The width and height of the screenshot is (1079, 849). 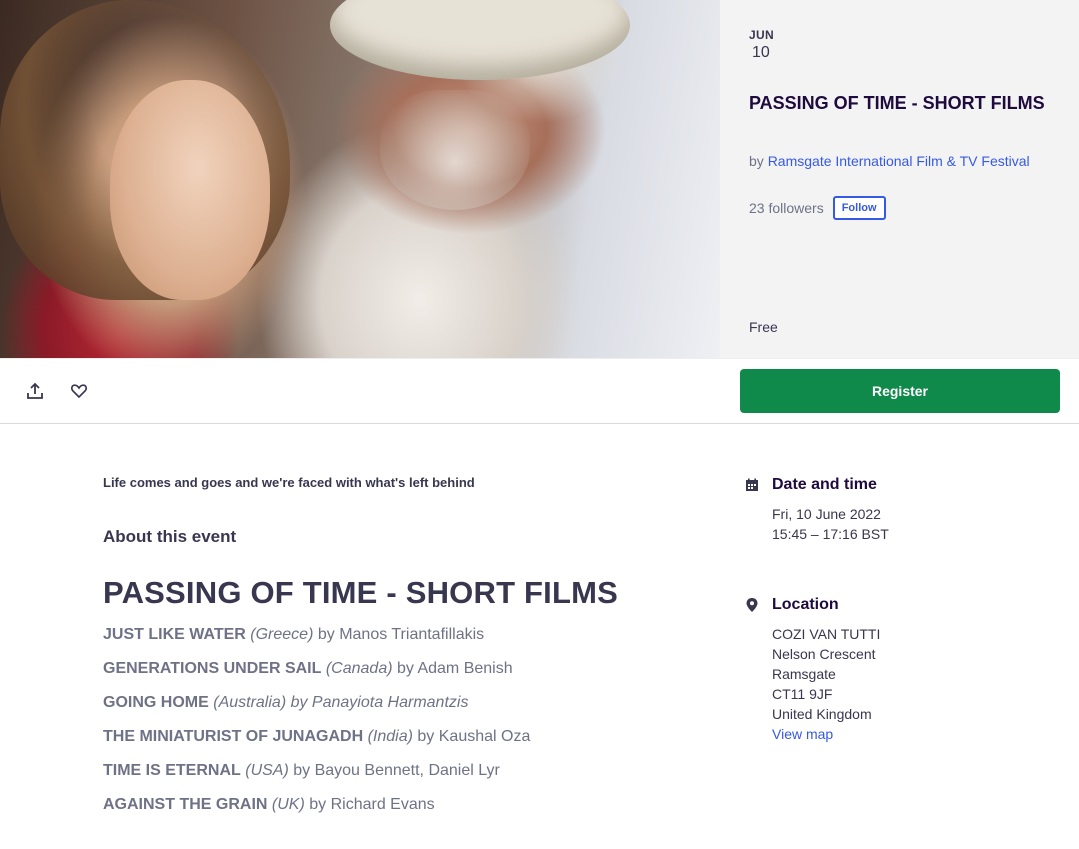 I want to click on calendar-icon, so click(x=752, y=485).